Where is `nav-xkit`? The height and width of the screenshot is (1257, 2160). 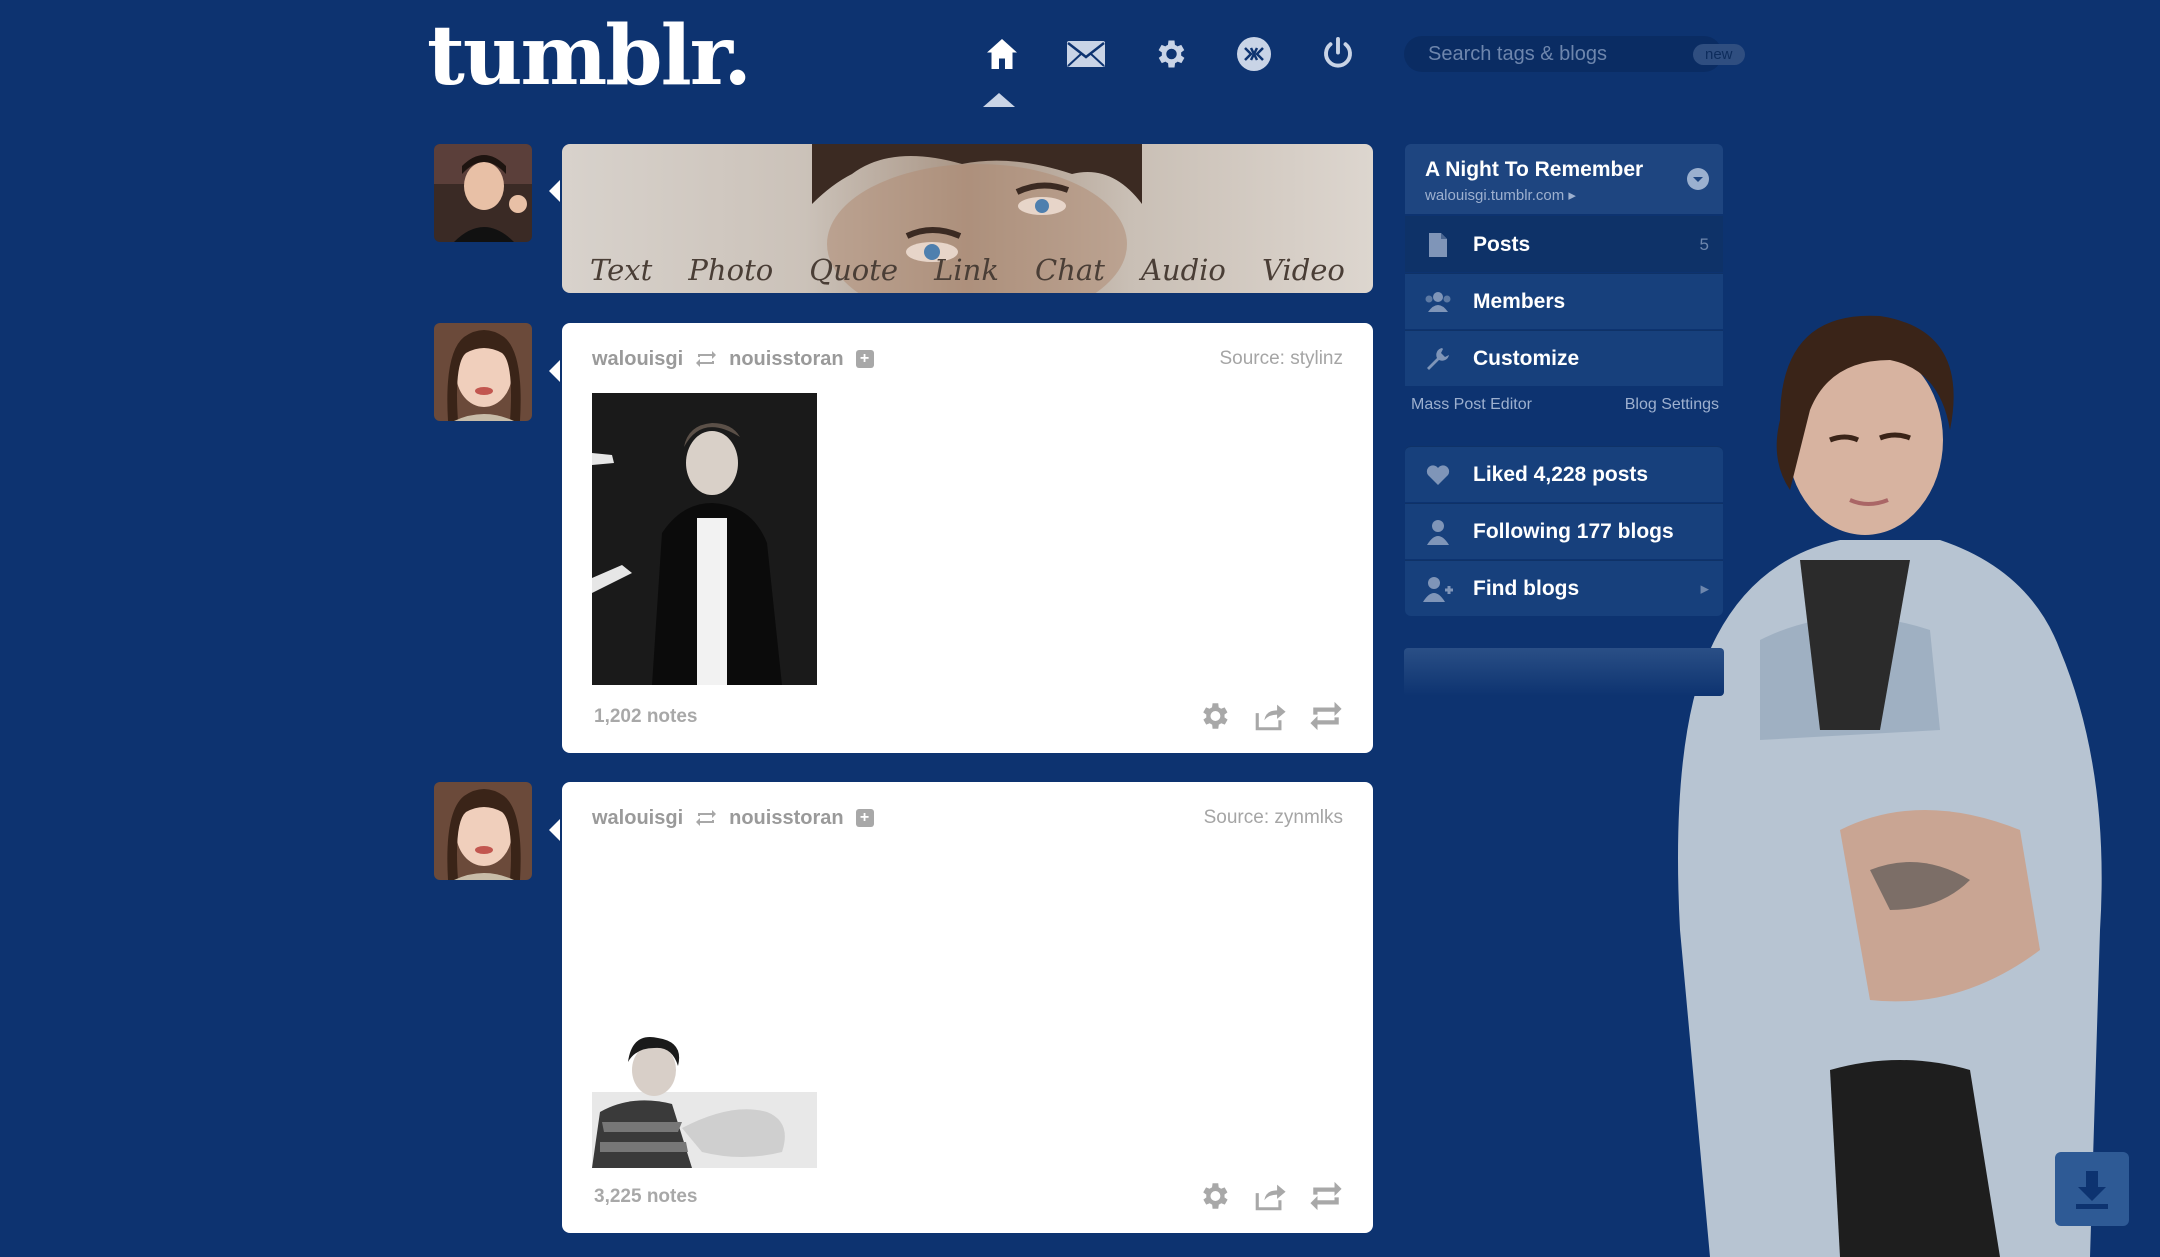 nav-xkit is located at coordinates (1254, 54).